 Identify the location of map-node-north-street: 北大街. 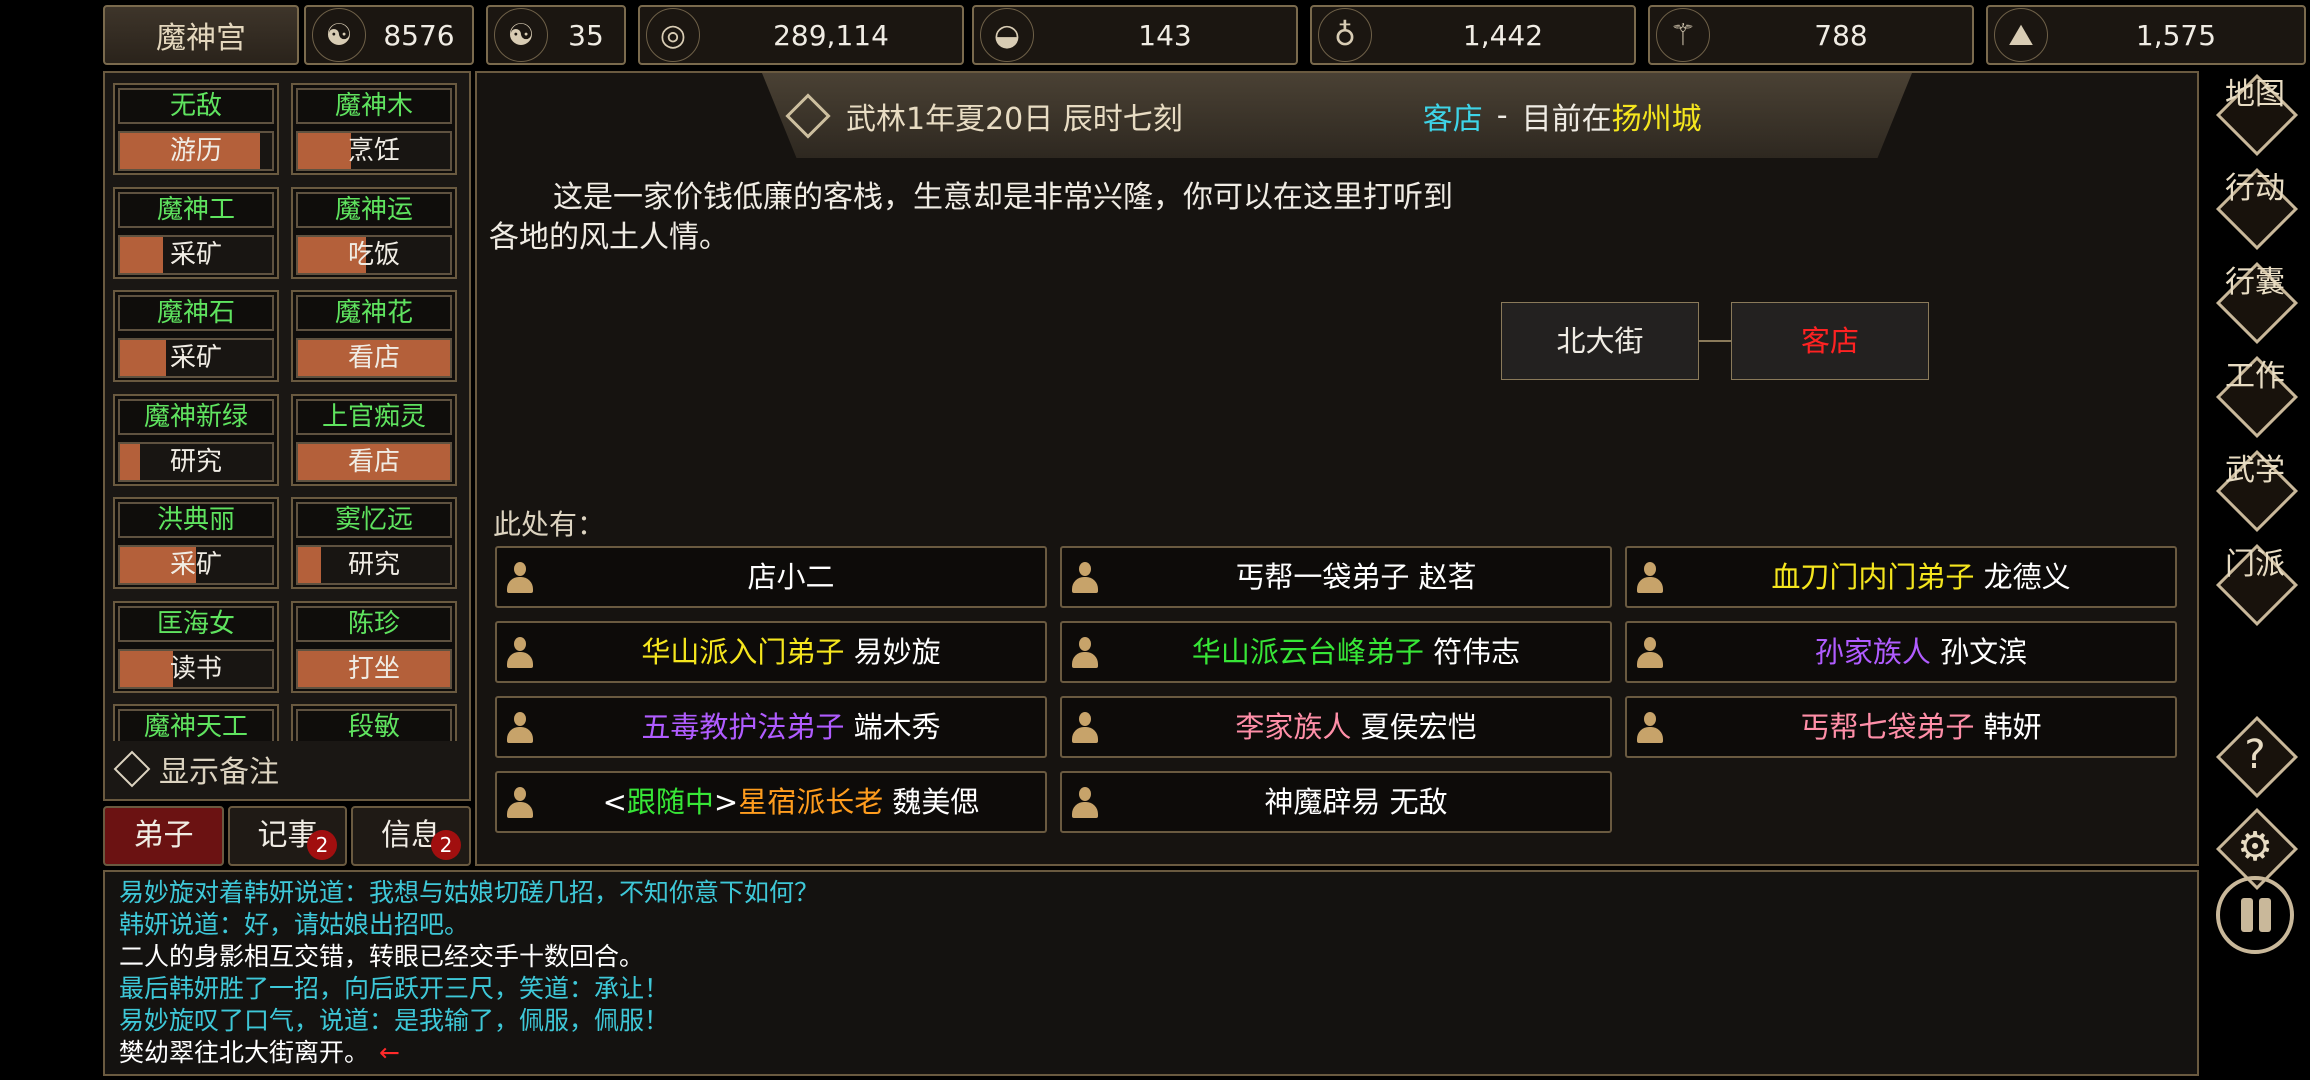
(1600, 341).